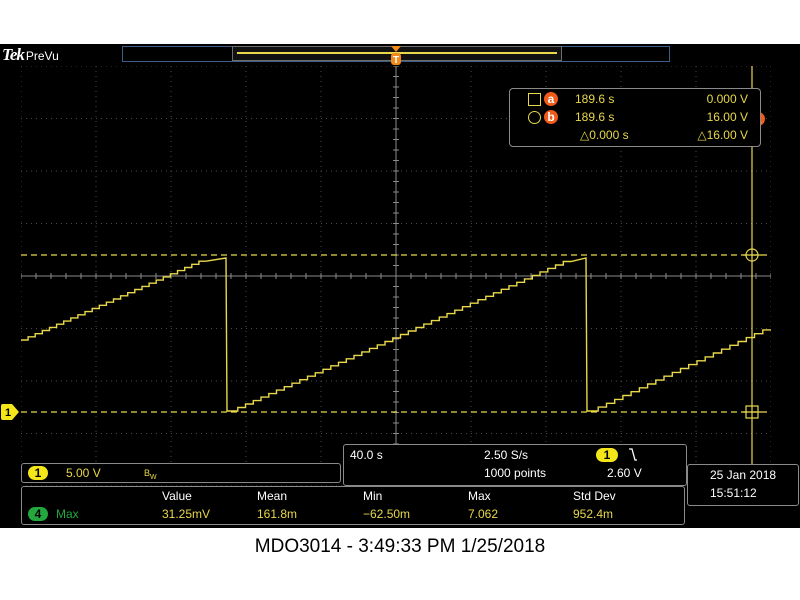 This screenshot has height=600, width=800. I want to click on screenshot-caption: MDO3014 - 3:49:33 PM 1/25/2018, so click(400, 546).